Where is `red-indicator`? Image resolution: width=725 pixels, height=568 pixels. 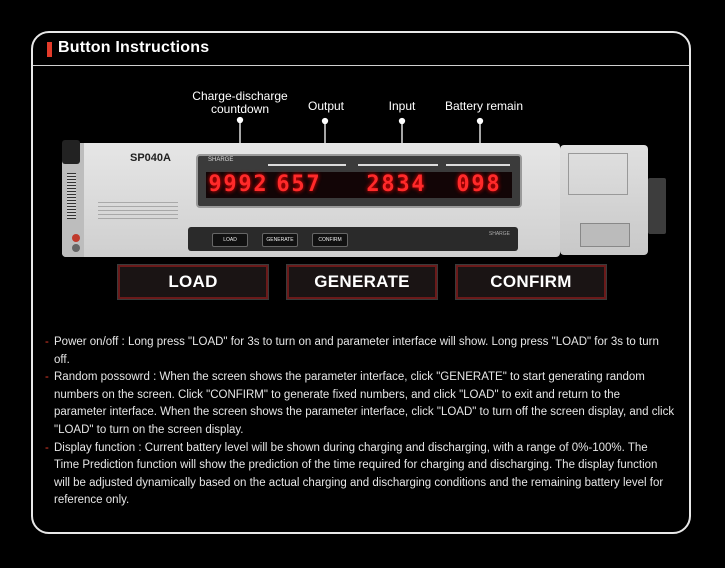 red-indicator is located at coordinates (76, 238).